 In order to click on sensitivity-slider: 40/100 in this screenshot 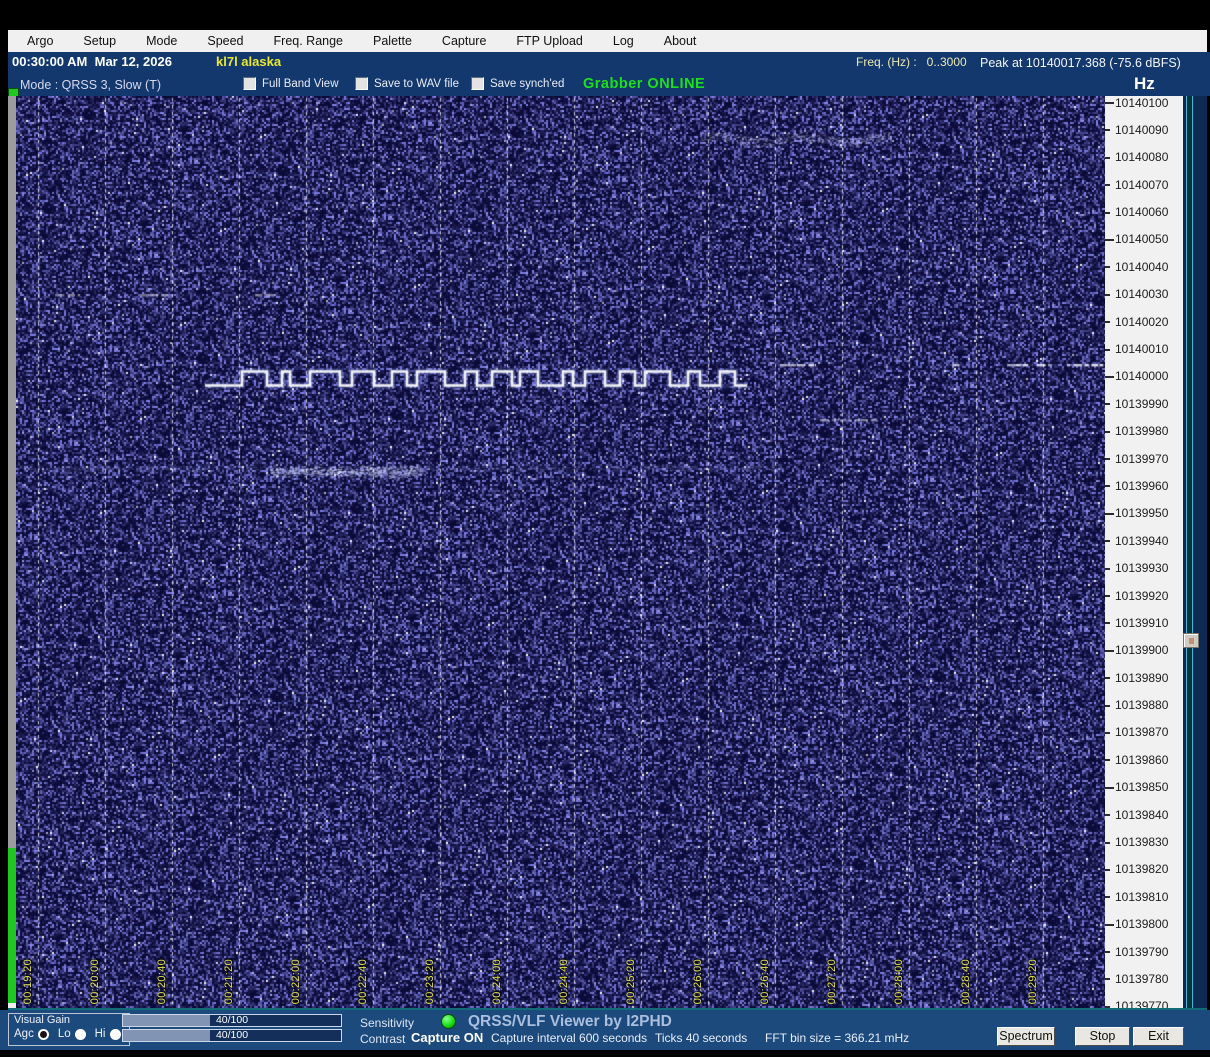, I will do `click(232, 1020)`.